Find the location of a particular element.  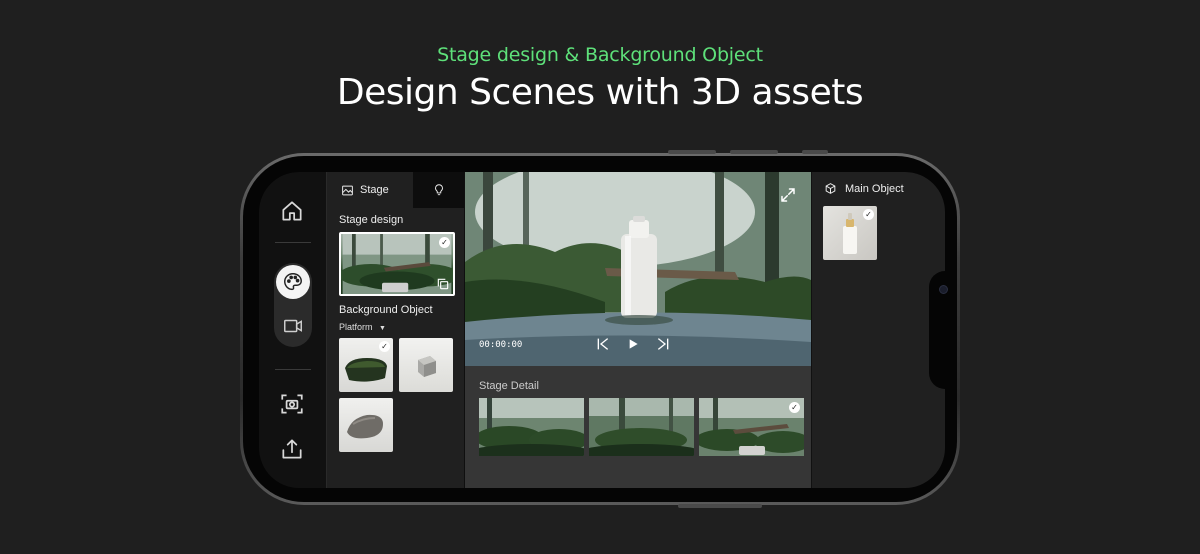

playback-controls is located at coordinates (633, 344).